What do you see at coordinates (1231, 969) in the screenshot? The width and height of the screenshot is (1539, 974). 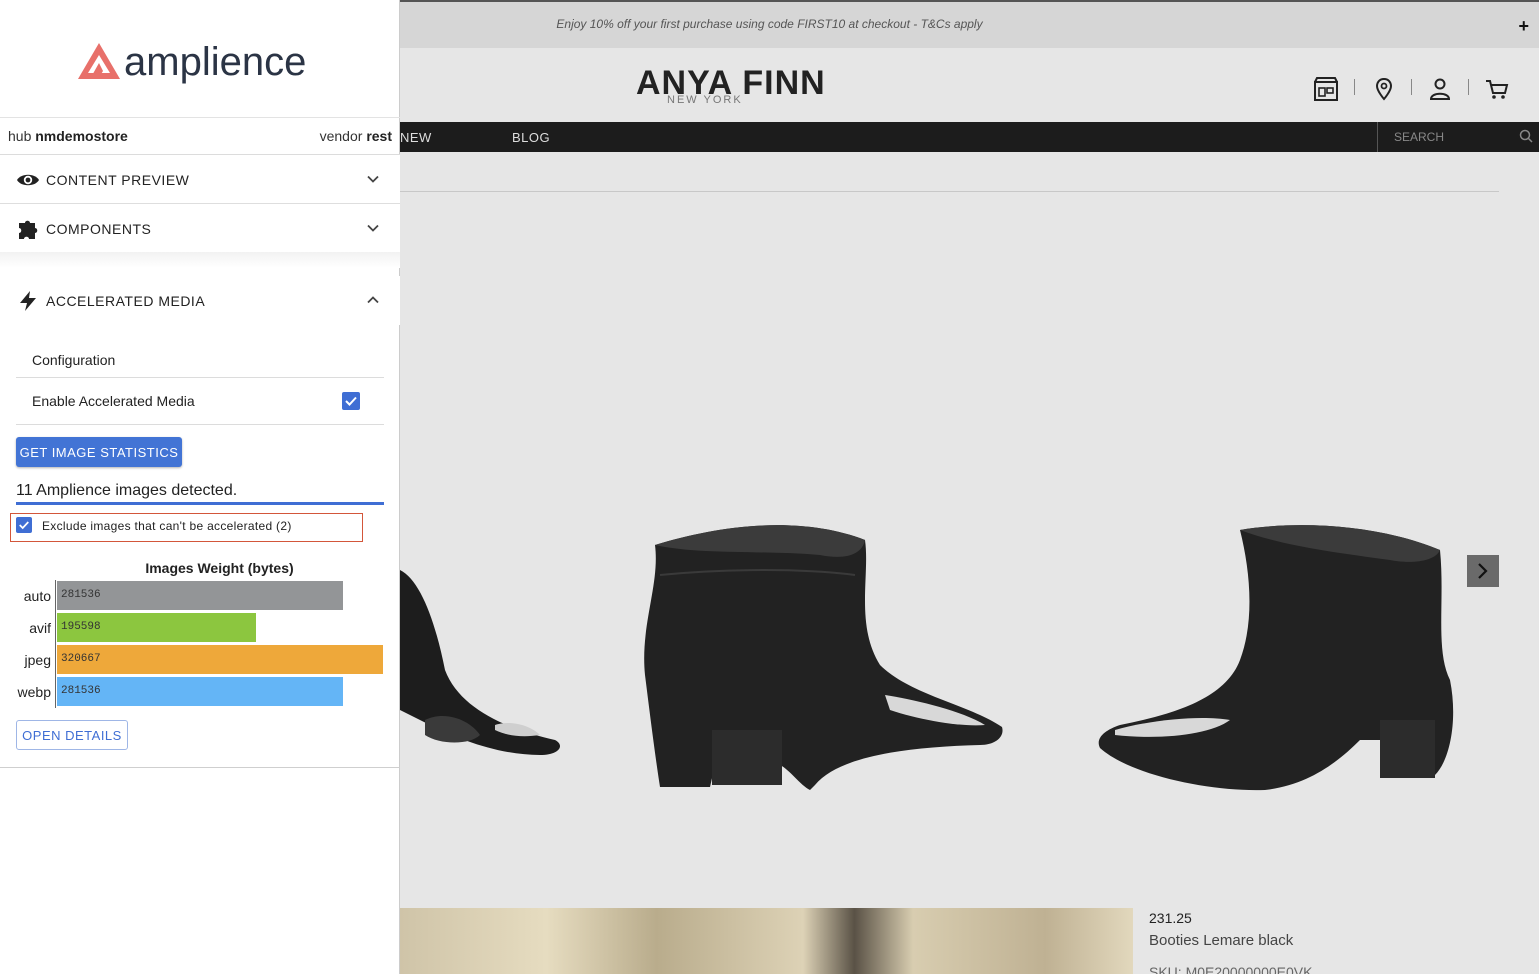 I see `product-sku: SKU: M0E20000000E0VK` at bounding box center [1231, 969].